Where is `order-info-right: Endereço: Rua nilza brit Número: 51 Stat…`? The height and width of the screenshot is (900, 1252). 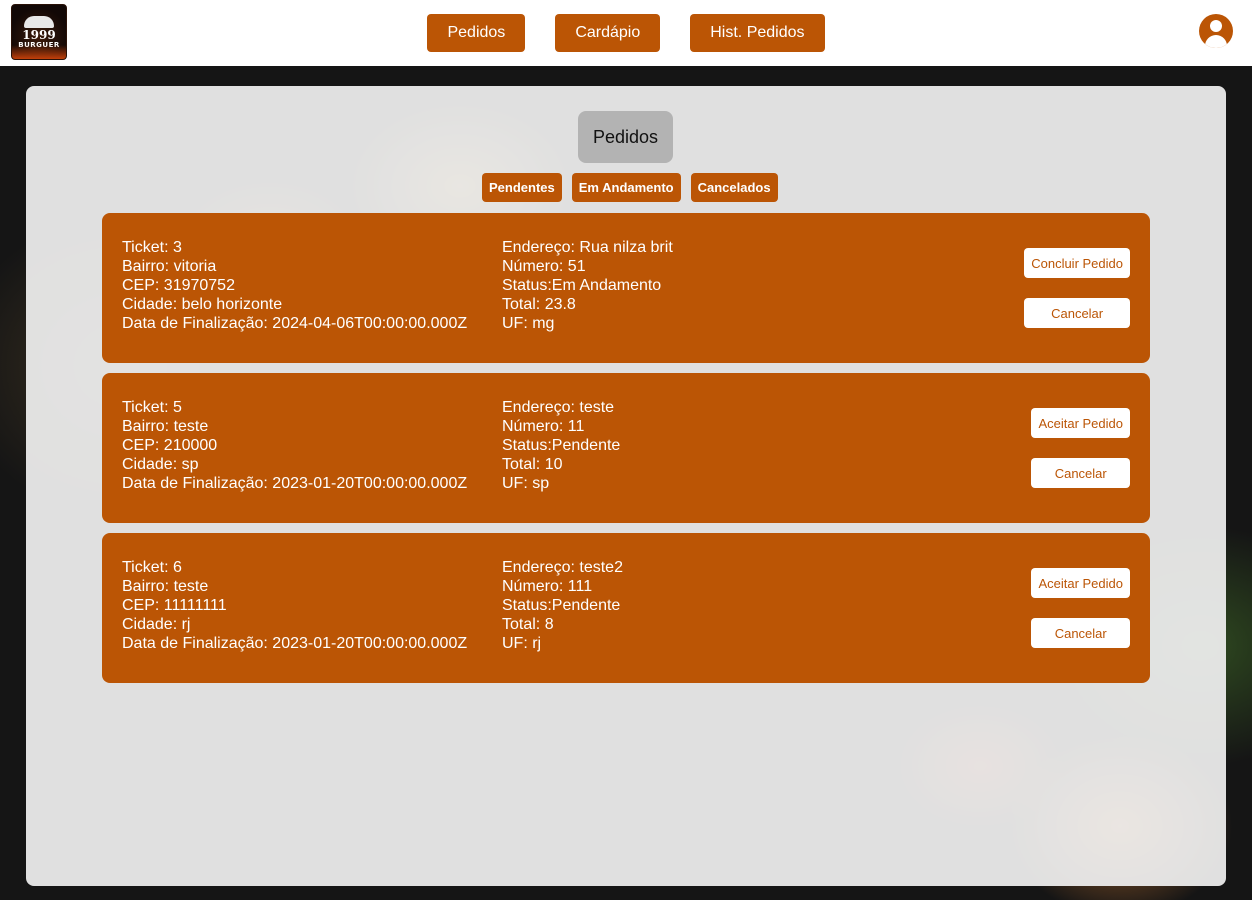
order-info-right: Endereço: Rua nilza brit Número: 51 Stat… is located at coordinates (587, 285).